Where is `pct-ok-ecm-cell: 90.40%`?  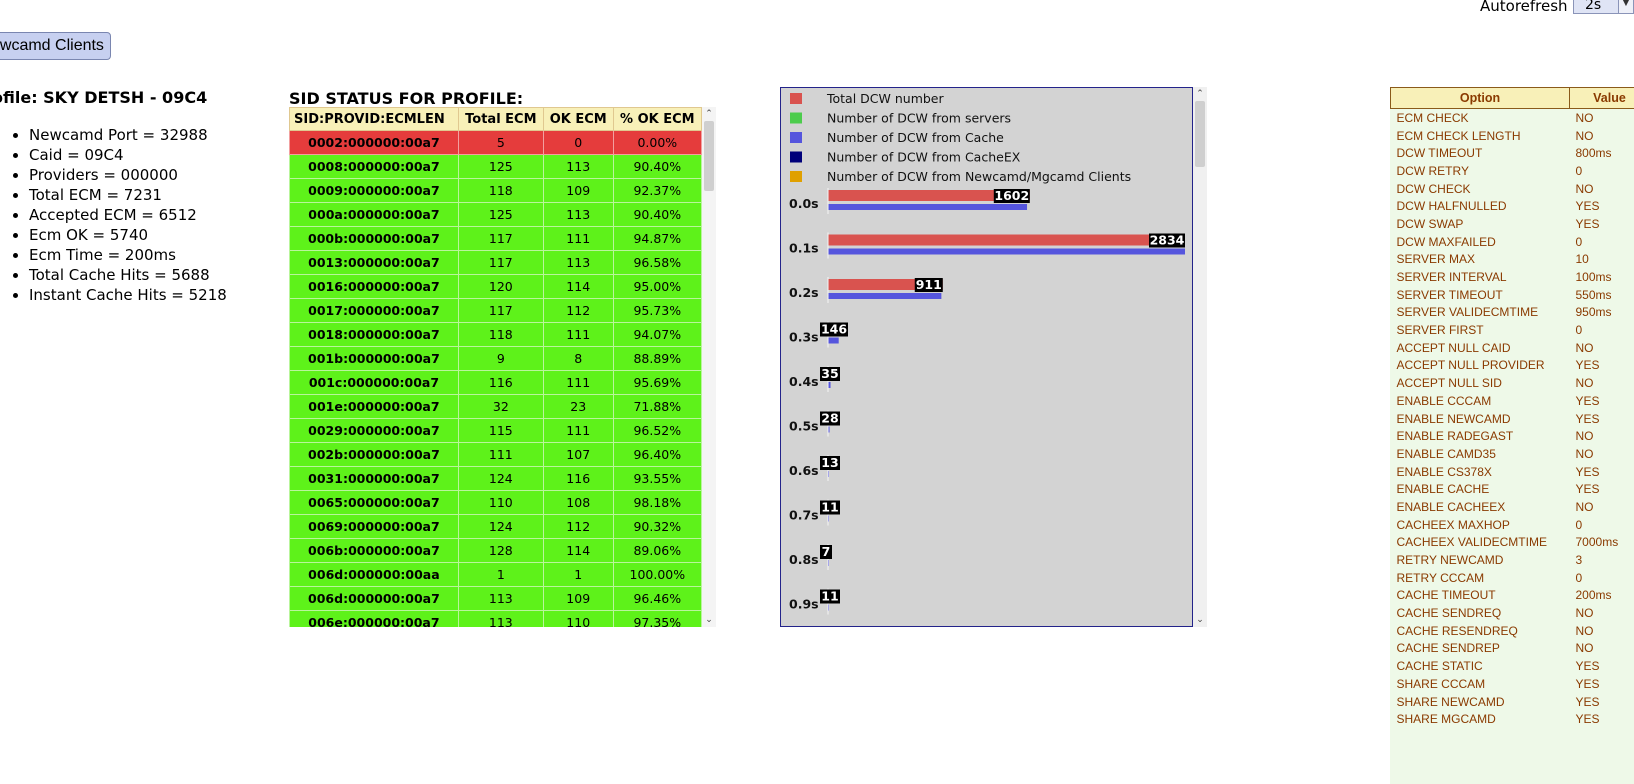
pct-ok-ecm-cell: 90.40% is located at coordinates (657, 214).